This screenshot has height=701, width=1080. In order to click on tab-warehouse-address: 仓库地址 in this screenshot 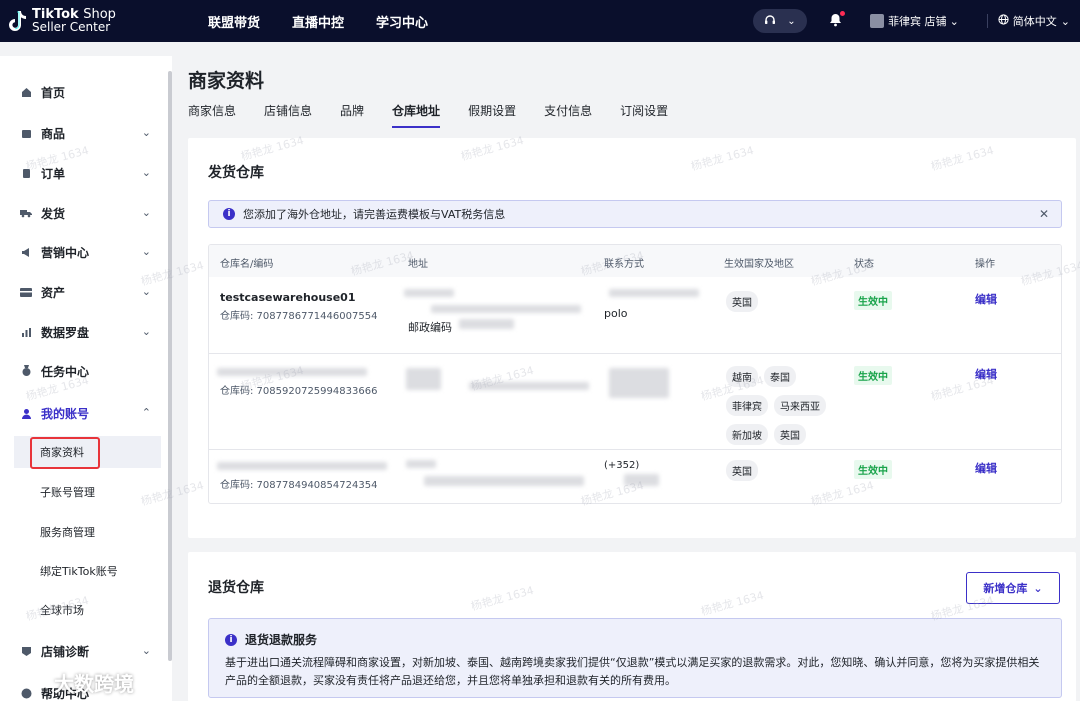, I will do `click(416, 115)`.